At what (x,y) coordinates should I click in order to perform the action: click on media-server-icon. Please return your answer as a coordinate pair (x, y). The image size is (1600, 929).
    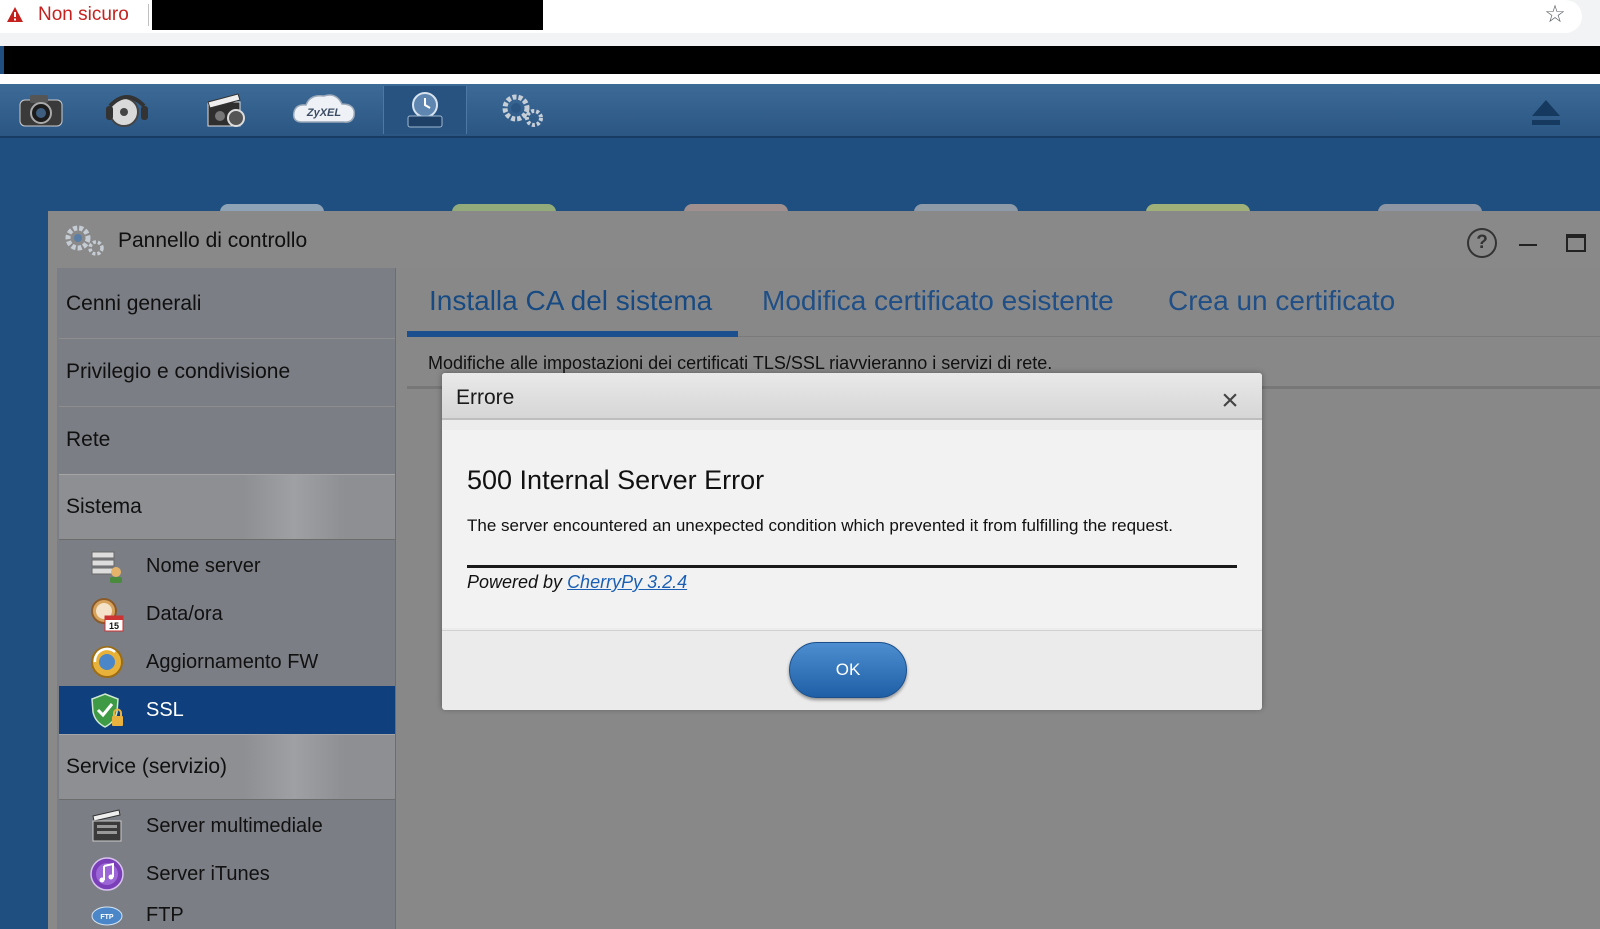
    Looking at the image, I should click on (107, 825).